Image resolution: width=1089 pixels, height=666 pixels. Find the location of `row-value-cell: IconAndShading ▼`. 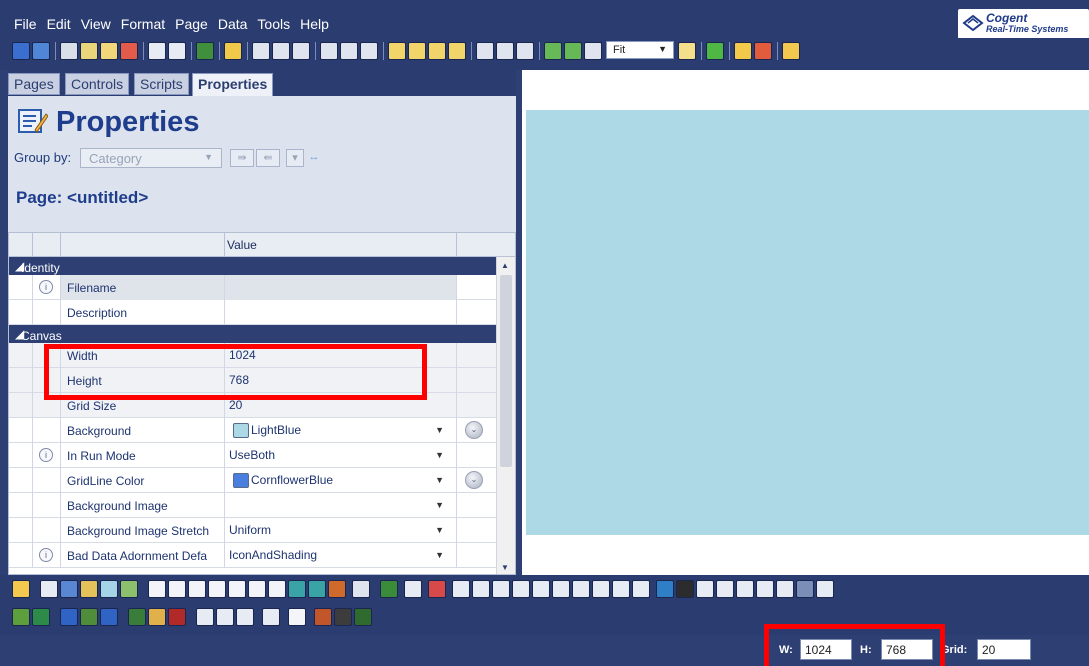

row-value-cell: IconAndShading ▼ is located at coordinates (341, 555).